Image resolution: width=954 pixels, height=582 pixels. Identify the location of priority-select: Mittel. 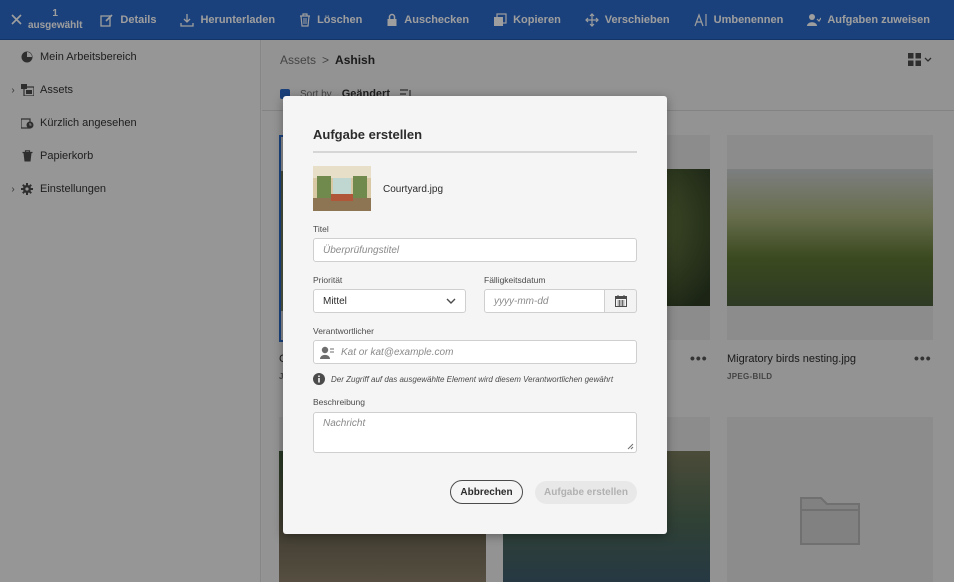
(389, 301).